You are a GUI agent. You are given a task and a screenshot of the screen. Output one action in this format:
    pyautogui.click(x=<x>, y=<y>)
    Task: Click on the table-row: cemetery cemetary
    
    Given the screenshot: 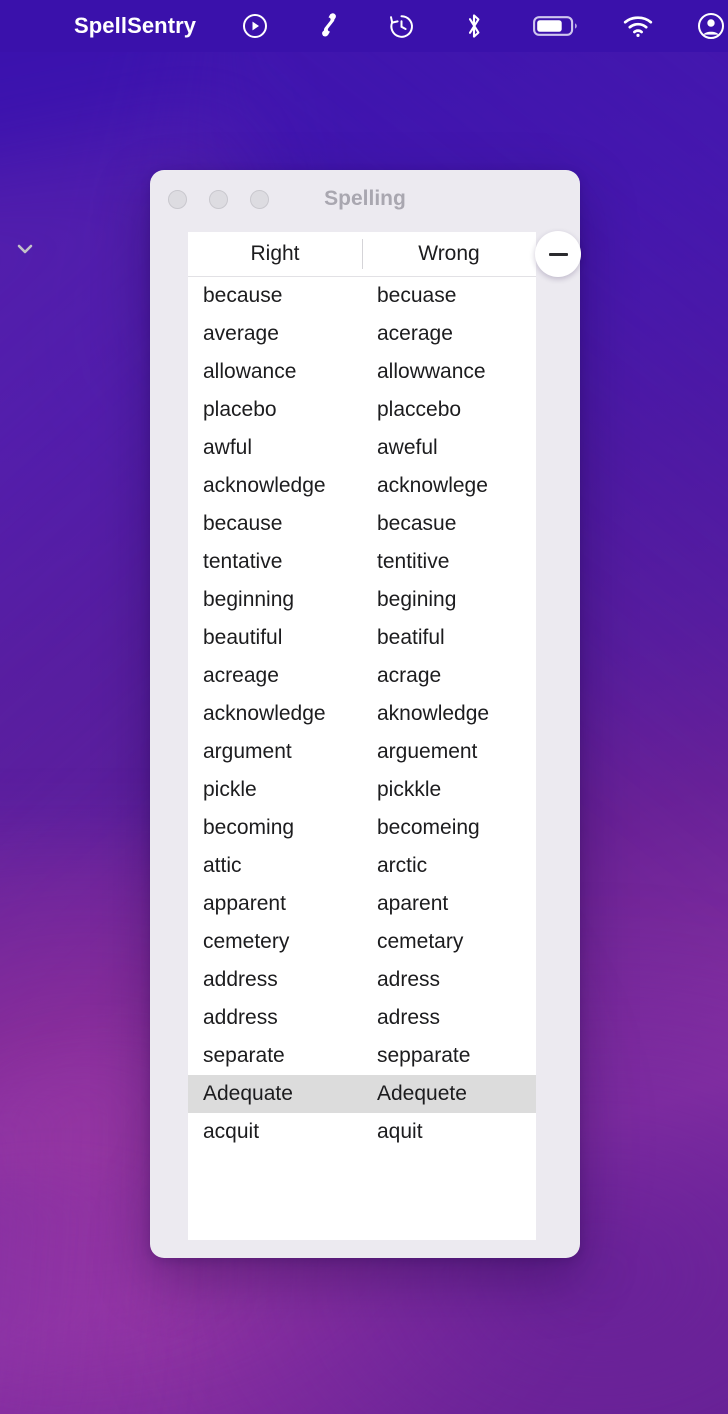 What is the action you would take?
    pyautogui.click(x=362, y=942)
    